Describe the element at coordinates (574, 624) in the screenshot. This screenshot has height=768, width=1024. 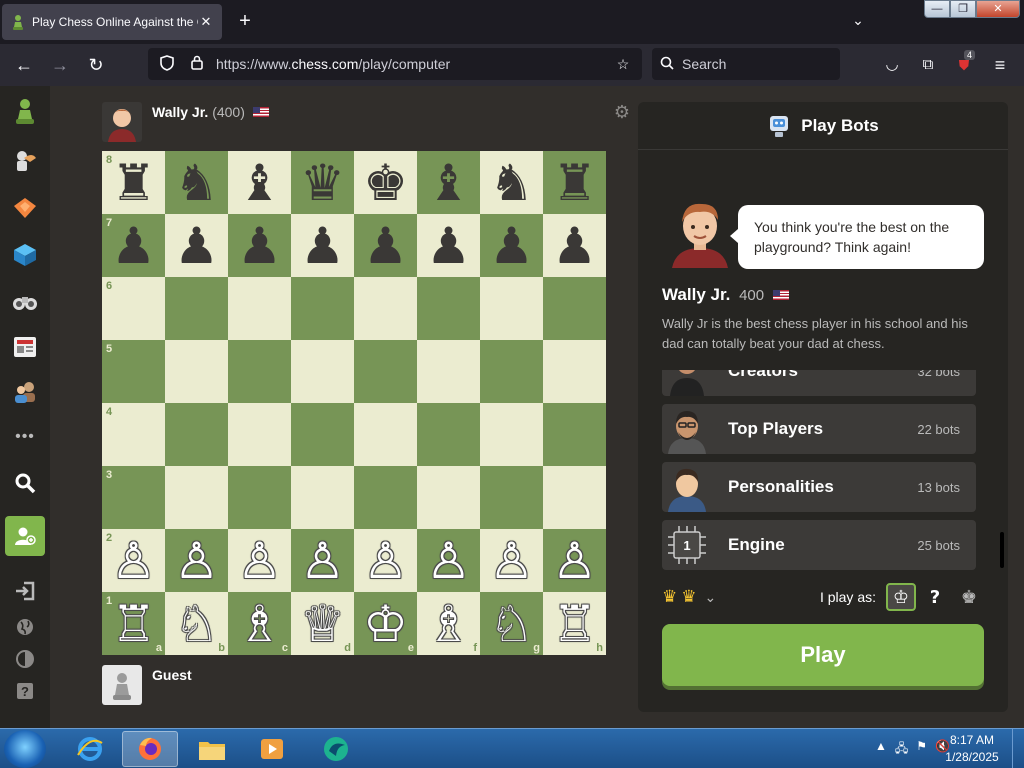
I see `white-piece-icon: ♖` at that location.